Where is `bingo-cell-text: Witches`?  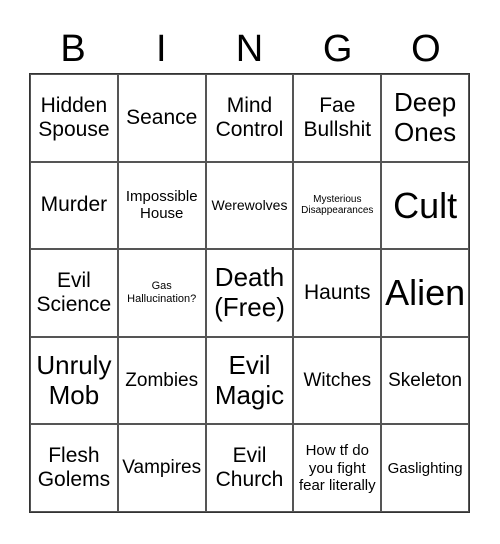 bingo-cell-text: Witches is located at coordinates (337, 380).